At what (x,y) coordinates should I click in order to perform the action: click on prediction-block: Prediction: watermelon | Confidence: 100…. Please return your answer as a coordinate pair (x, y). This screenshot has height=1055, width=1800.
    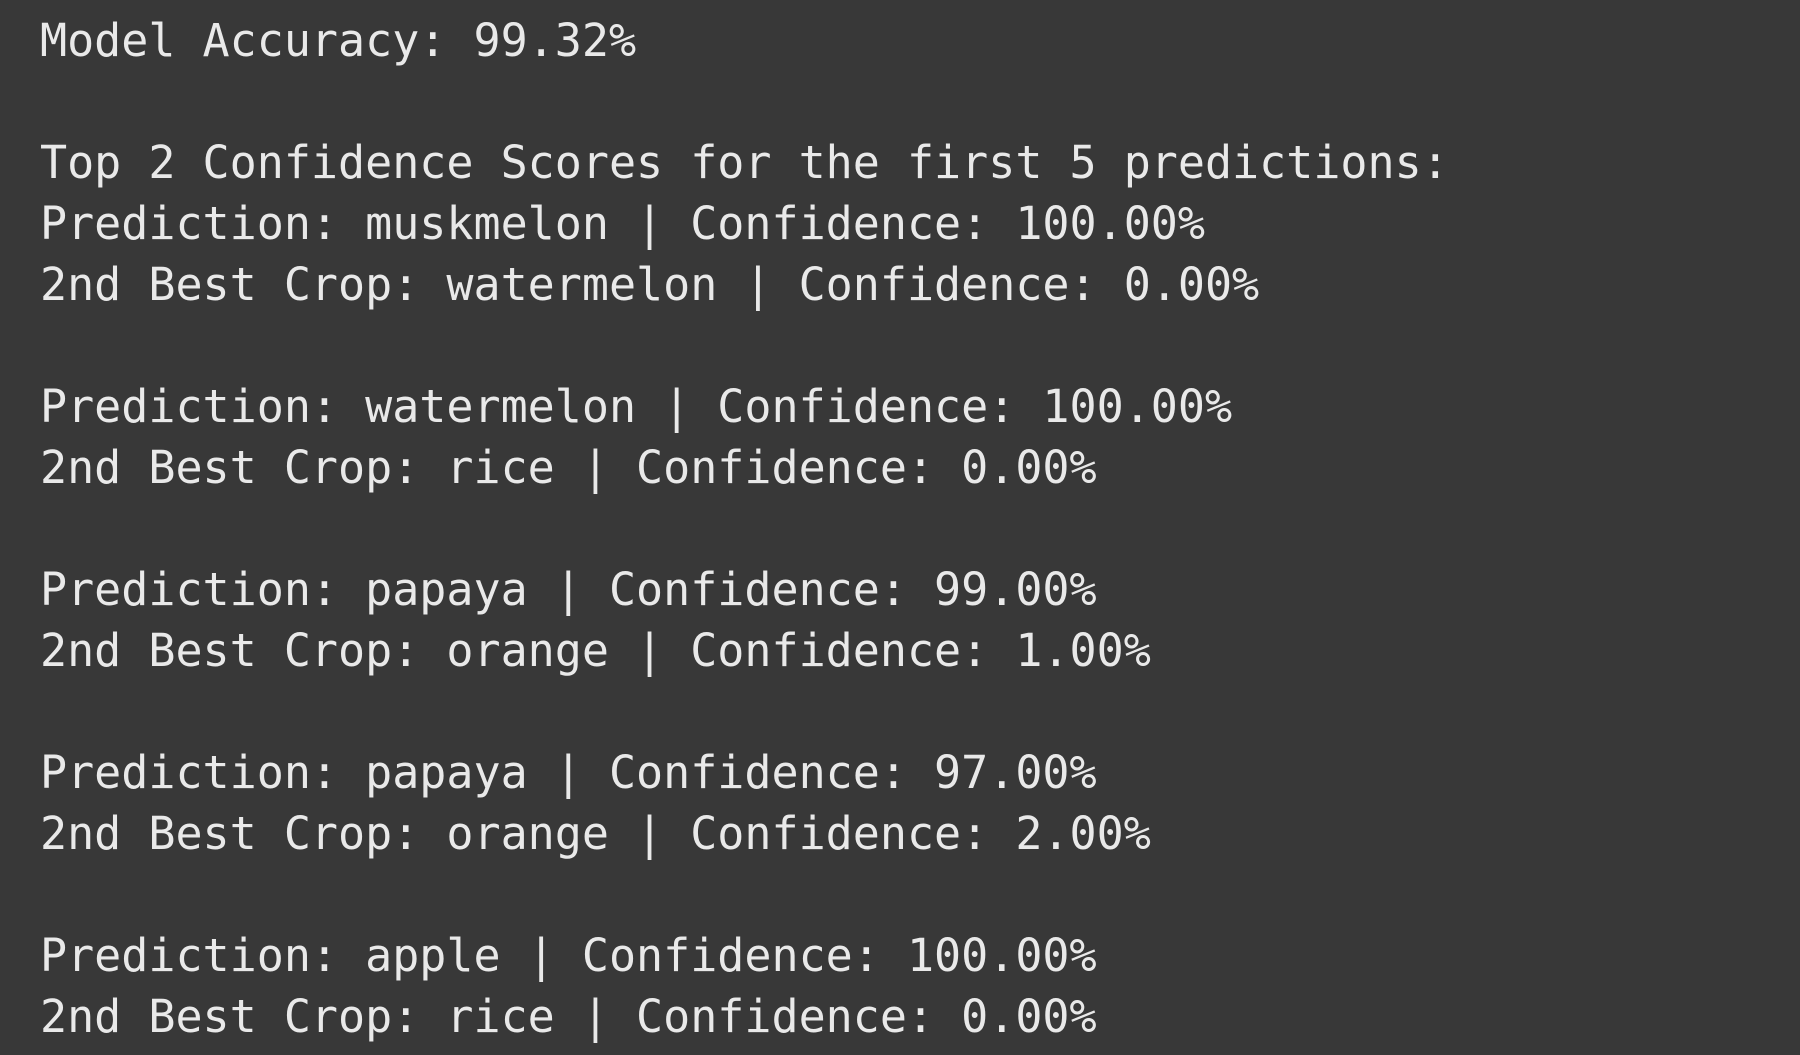
    Looking at the image, I should click on (920, 437).